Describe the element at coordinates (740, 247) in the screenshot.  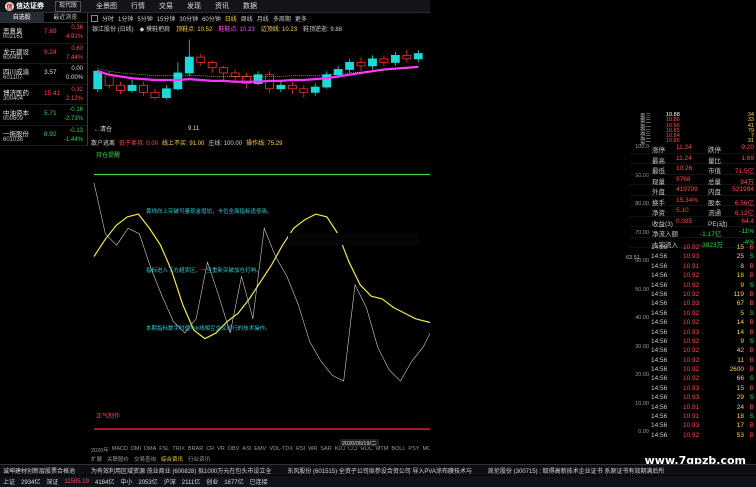
I see `tick-volume: 15` at that location.